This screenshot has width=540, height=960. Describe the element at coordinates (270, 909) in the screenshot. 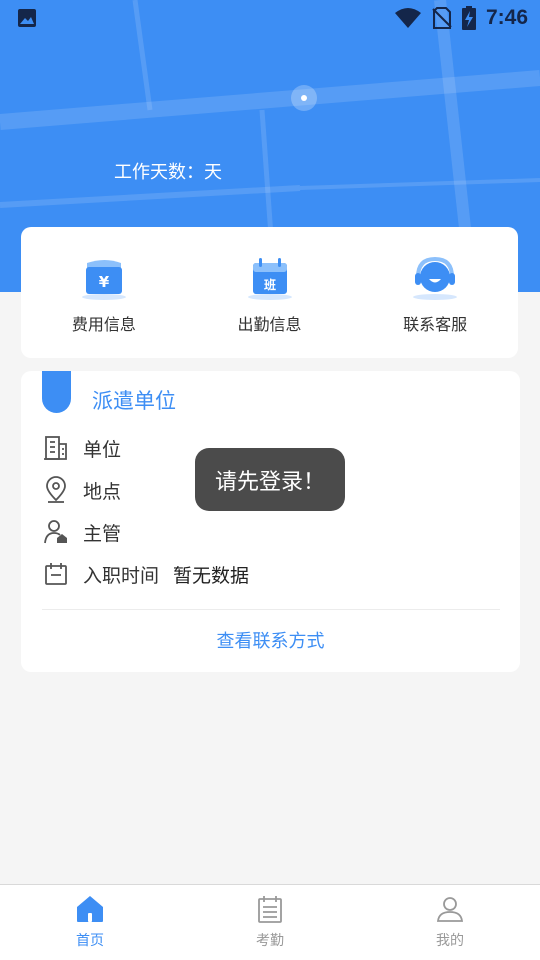

I see `attendance-icon` at that location.